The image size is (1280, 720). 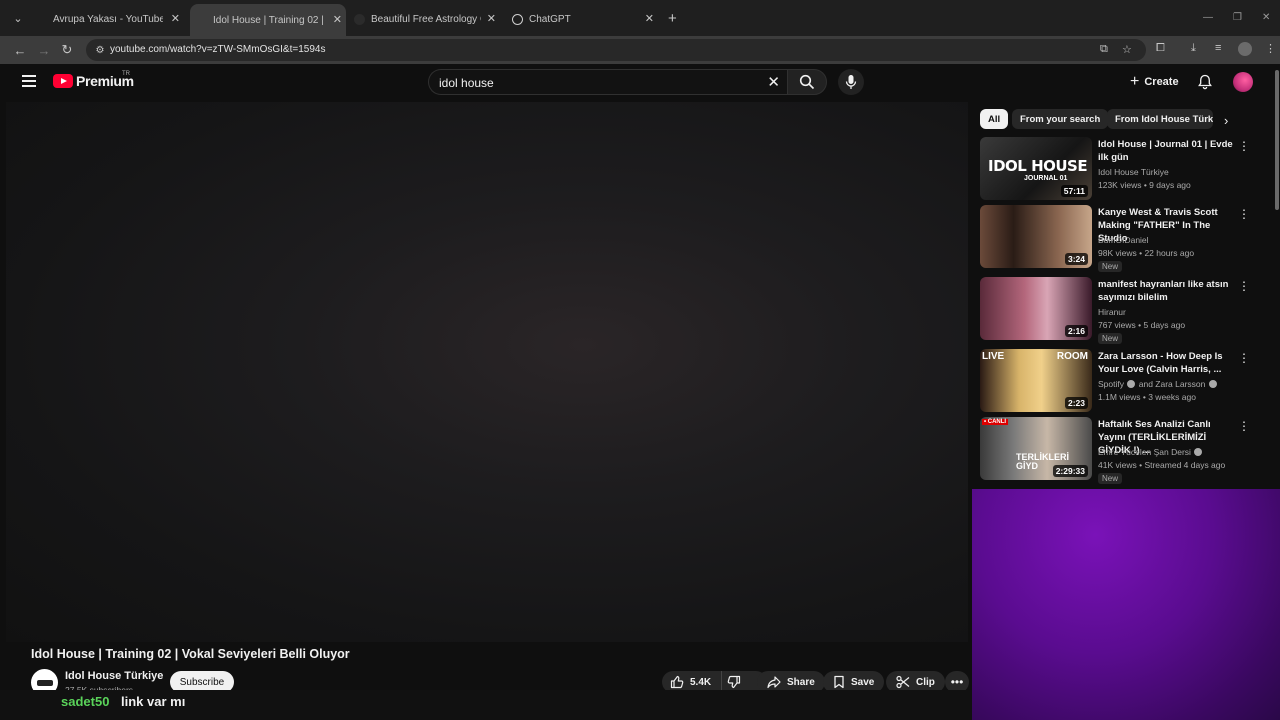 What do you see at coordinates (1036, 380) in the screenshot?
I see `video-thumbnail: LIVE ROOM 2:23` at bounding box center [1036, 380].